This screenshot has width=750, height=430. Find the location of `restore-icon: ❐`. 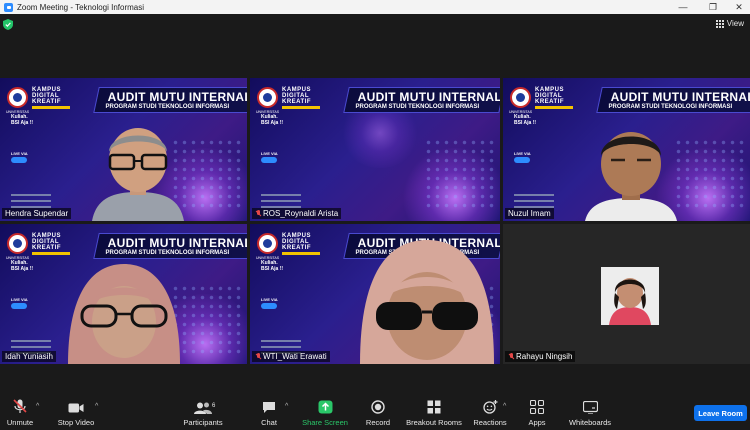

restore-icon: ❐ is located at coordinates (713, 7).